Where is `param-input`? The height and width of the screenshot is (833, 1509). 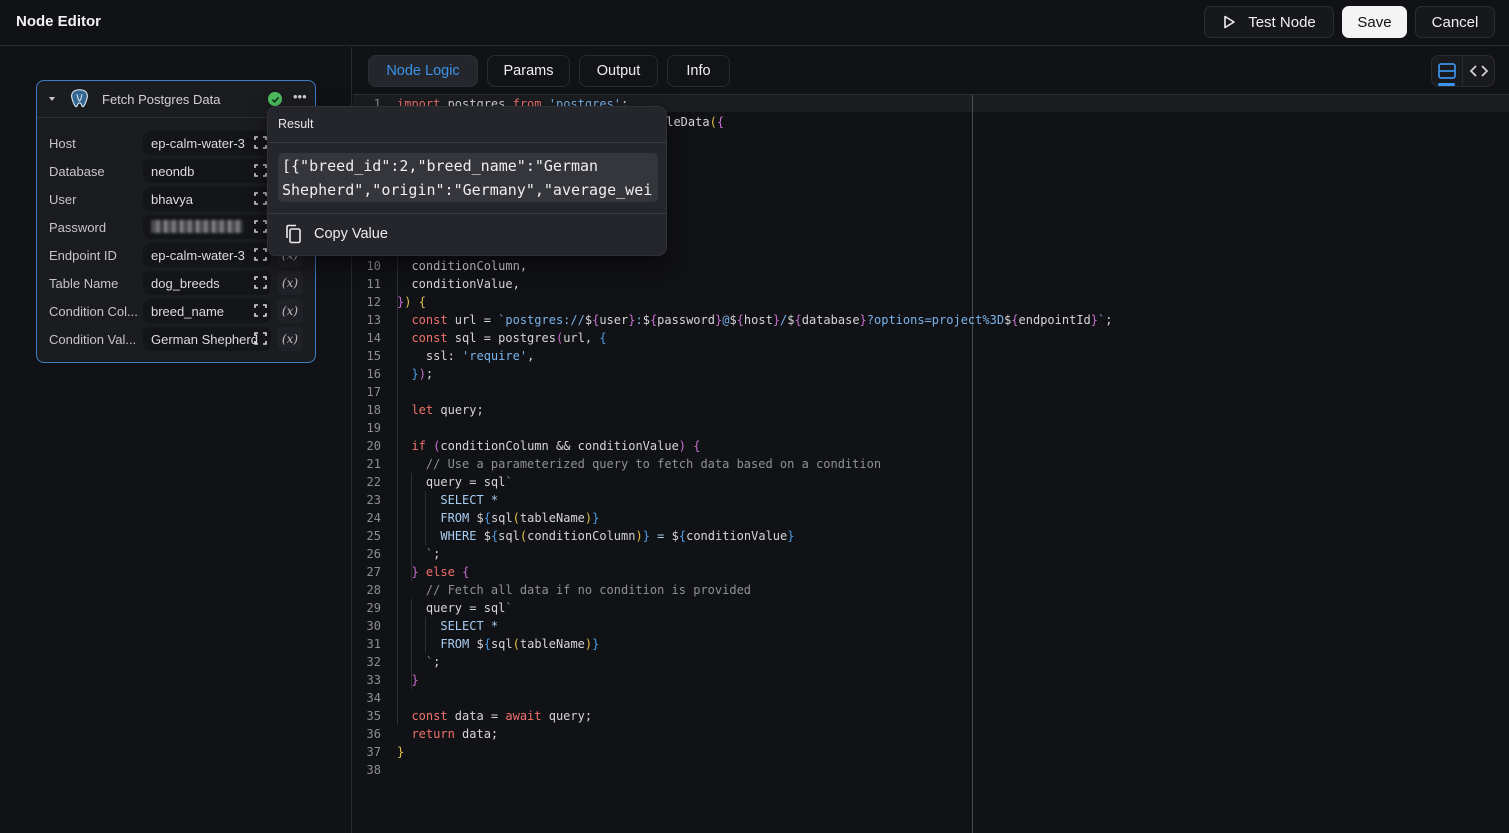
param-input is located at coordinates (207, 227).